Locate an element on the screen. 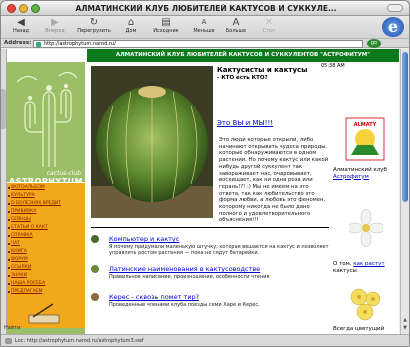  club-label: Алматинский клуб is located at coordinates (360, 170).